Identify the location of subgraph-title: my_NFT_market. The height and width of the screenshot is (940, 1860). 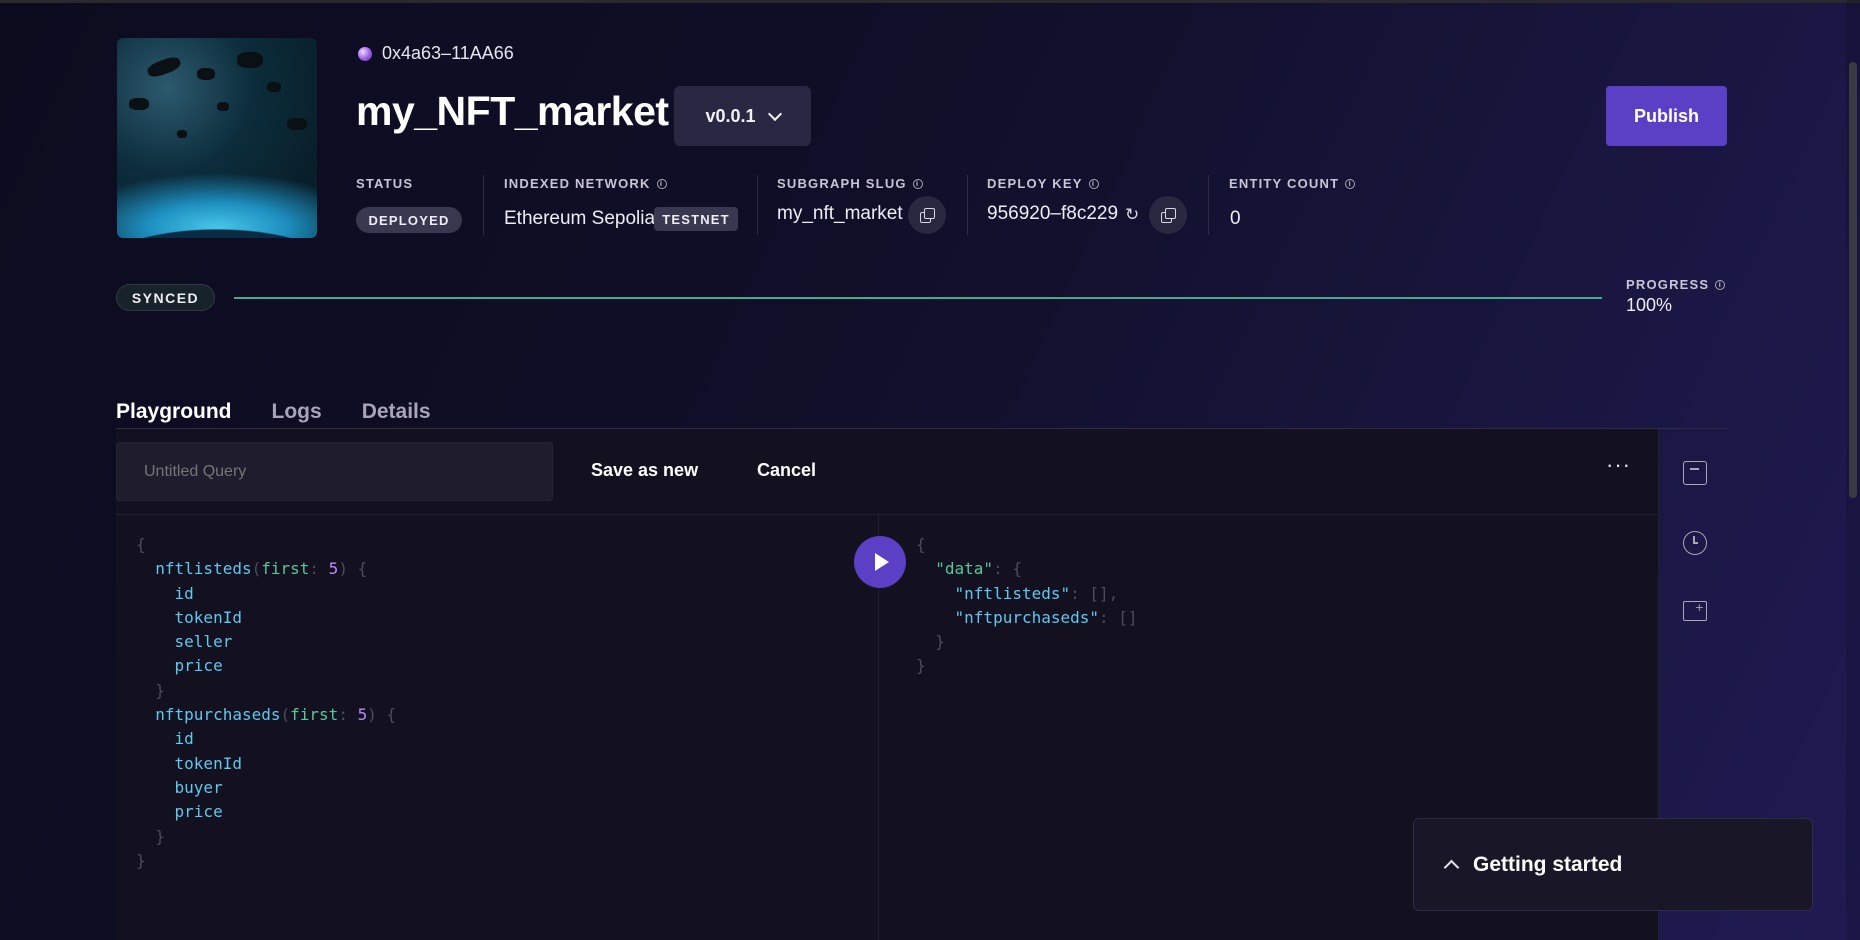
(512, 111).